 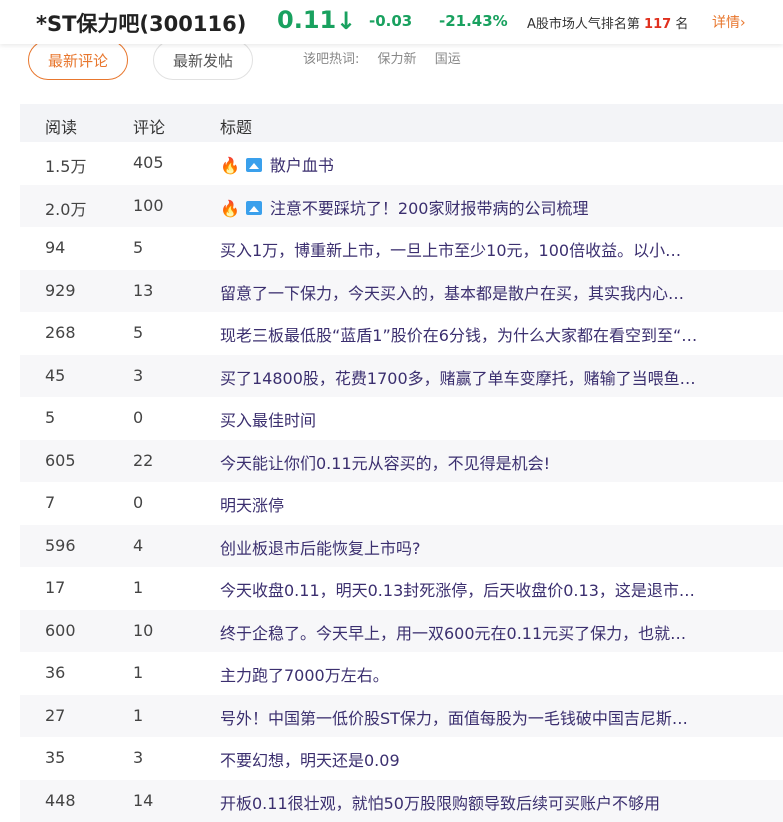 I want to click on header-read: 阅读, so click(x=61, y=126).